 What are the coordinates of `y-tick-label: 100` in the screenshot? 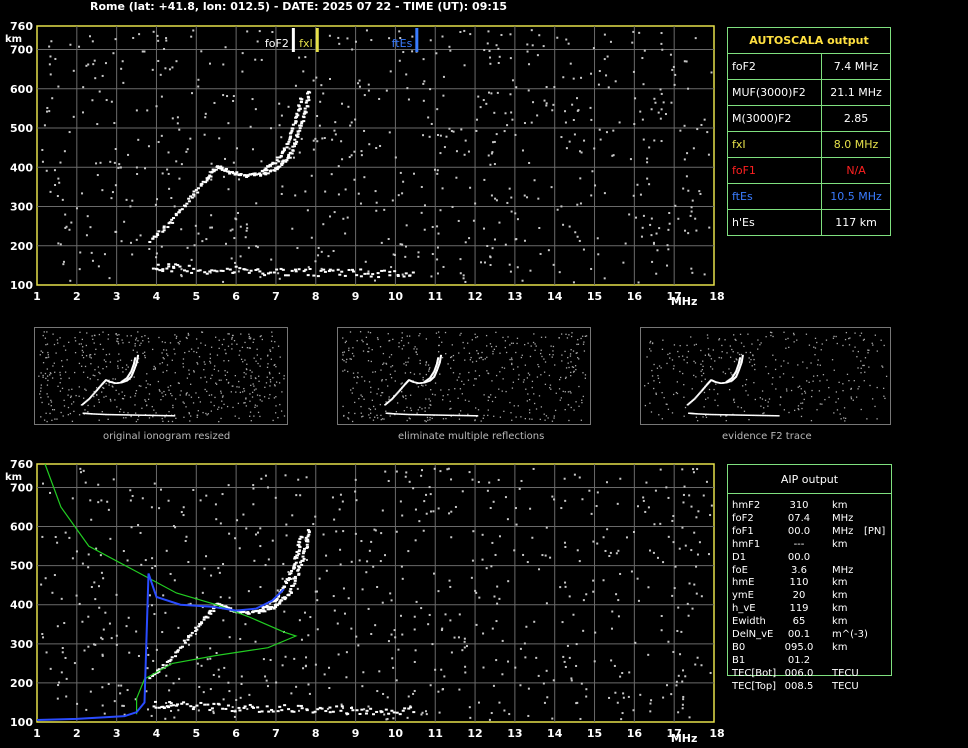 It's located at (21, 722).